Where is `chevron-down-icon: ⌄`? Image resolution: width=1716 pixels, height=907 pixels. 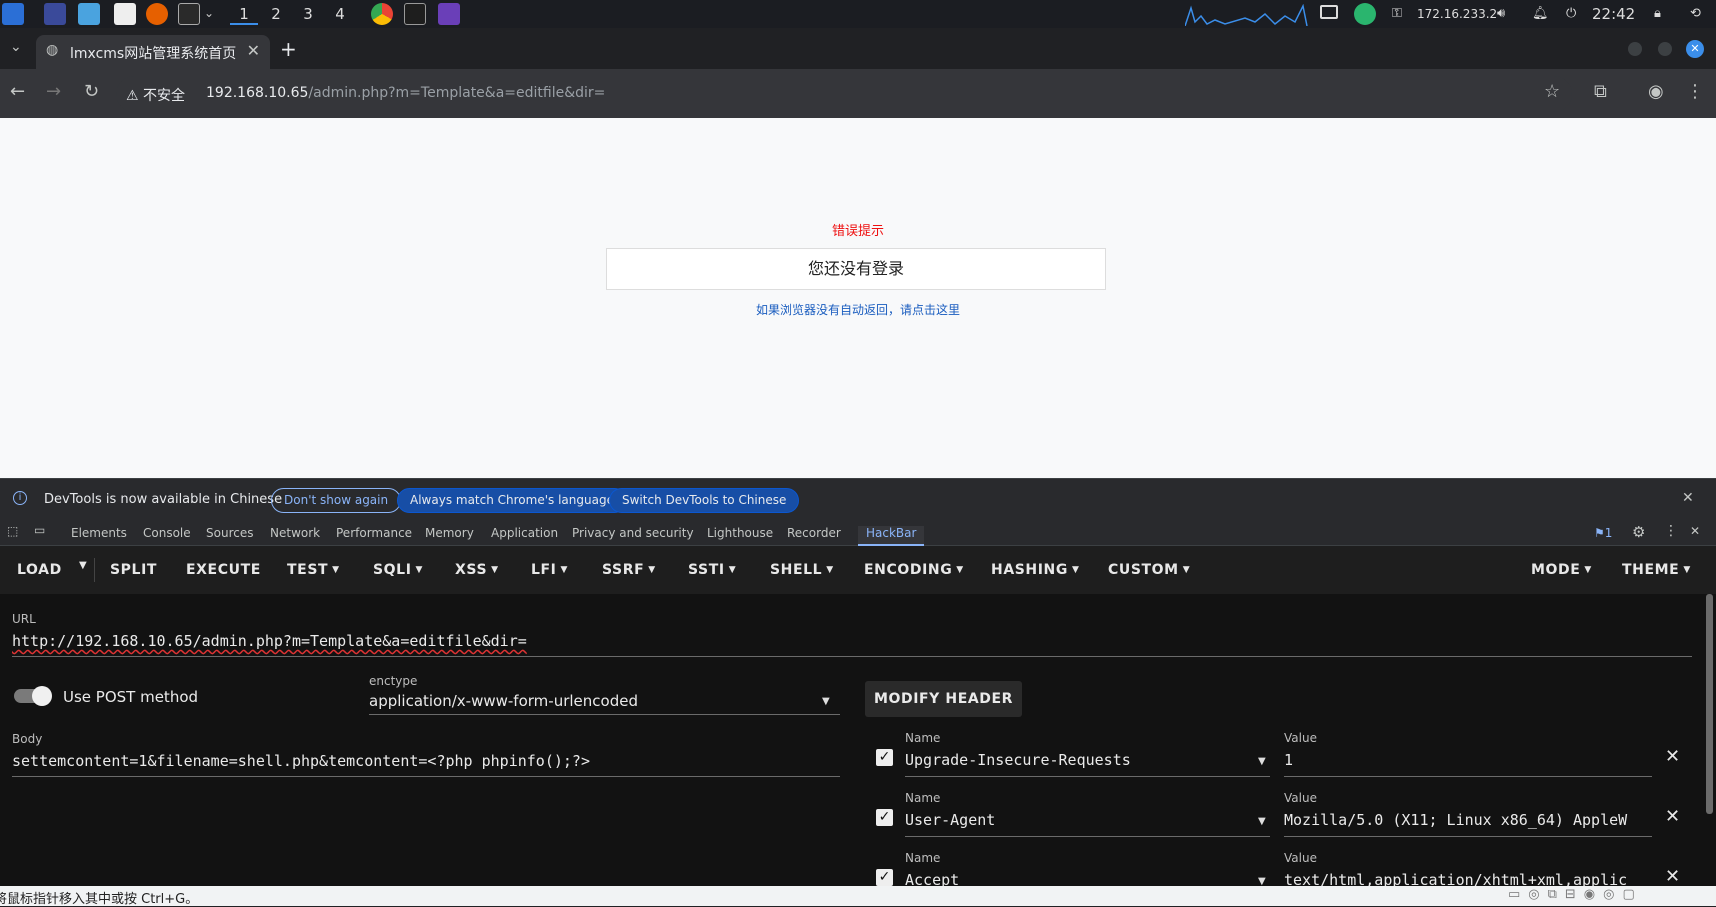
chevron-down-icon: ⌄ is located at coordinates (209, 13).